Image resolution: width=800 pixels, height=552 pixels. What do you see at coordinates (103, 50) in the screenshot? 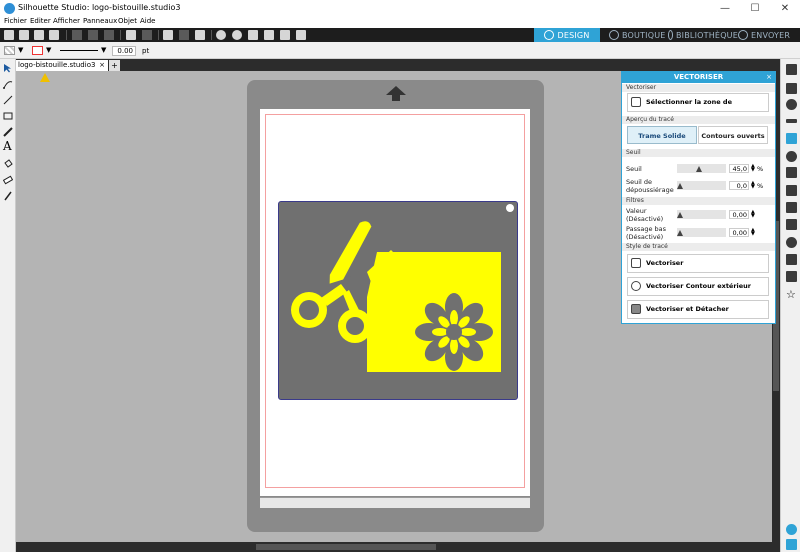
I see `line-style-dropdown-icon: ▼` at bounding box center [103, 50].